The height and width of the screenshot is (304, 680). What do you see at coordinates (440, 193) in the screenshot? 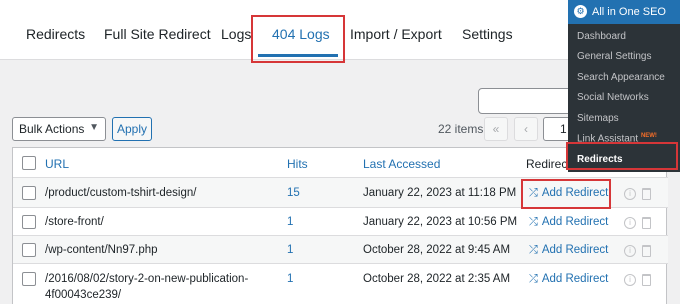
I see `row-last-accessed: January 22, 2023 at 11:18 PM` at bounding box center [440, 193].